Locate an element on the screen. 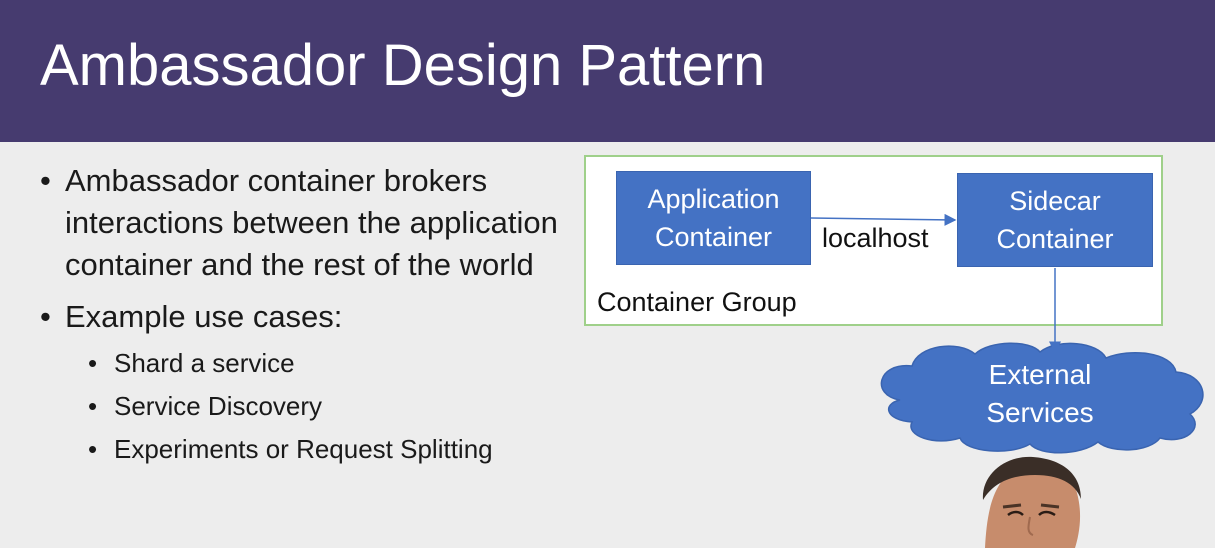 Image resolution: width=1215 pixels, height=548 pixels. external-node-line2: Services is located at coordinates (1040, 412).